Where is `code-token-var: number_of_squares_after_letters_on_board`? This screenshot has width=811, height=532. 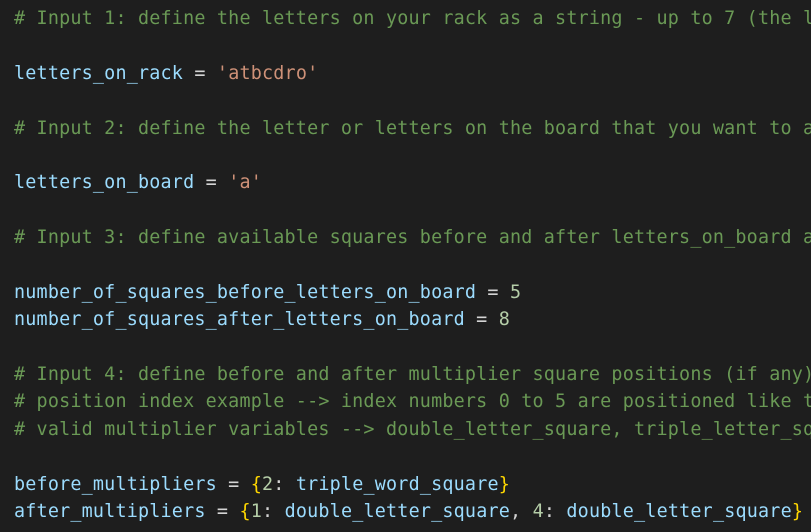 code-token-var: number_of_squares_after_letters_on_board is located at coordinates (239, 320).